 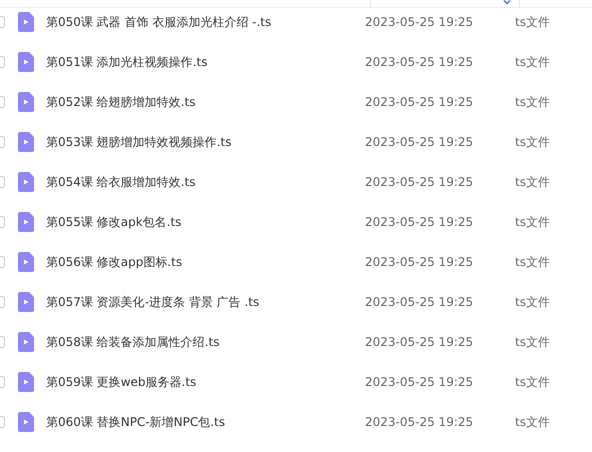 What do you see at coordinates (205, 62) in the screenshot?
I see `file-name: 第051课 添加光柱视频操作.ts` at bounding box center [205, 62].